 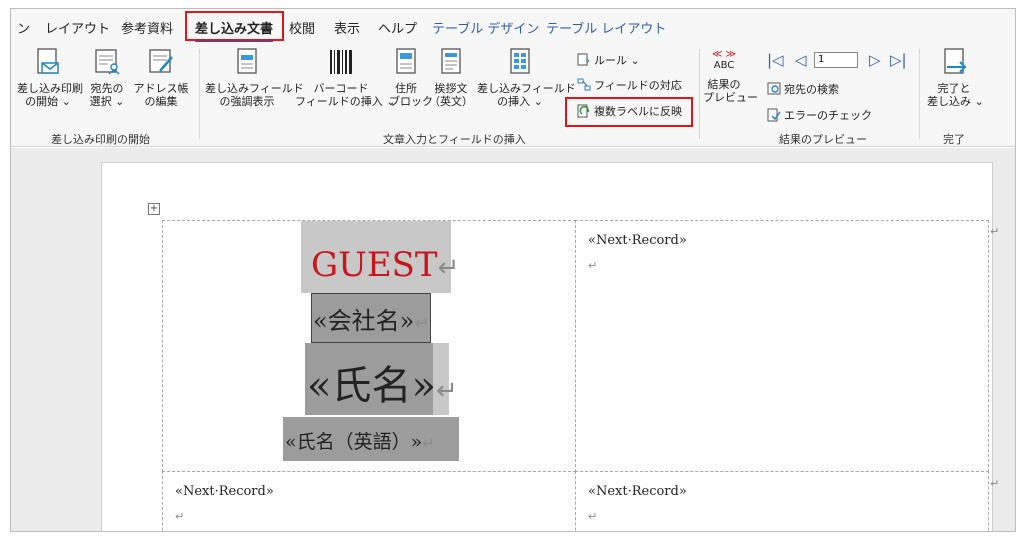 What do you see at coordinates (485, 27) in the screenshot?
I see `tab-table-design: テーブル デザイン` at bounding box center [485, 27].